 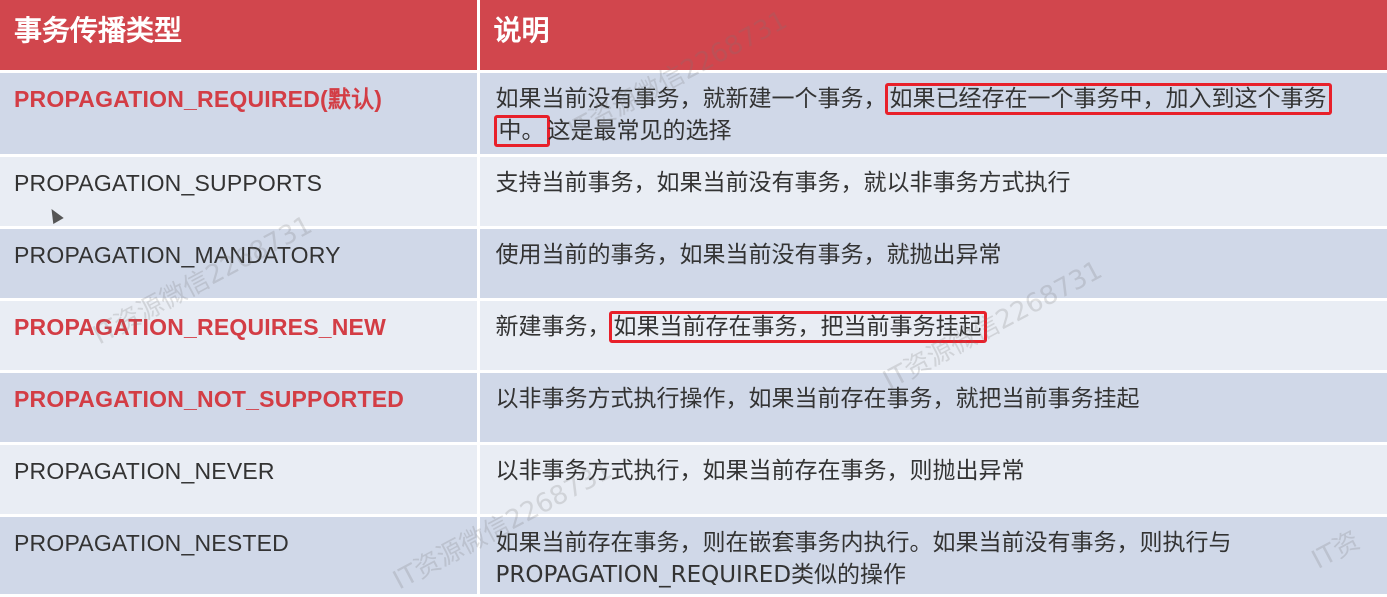 I want to click on highlight-box-text: 如果当前存在事务，把当前事务挂起, so click(x=797, y=326).